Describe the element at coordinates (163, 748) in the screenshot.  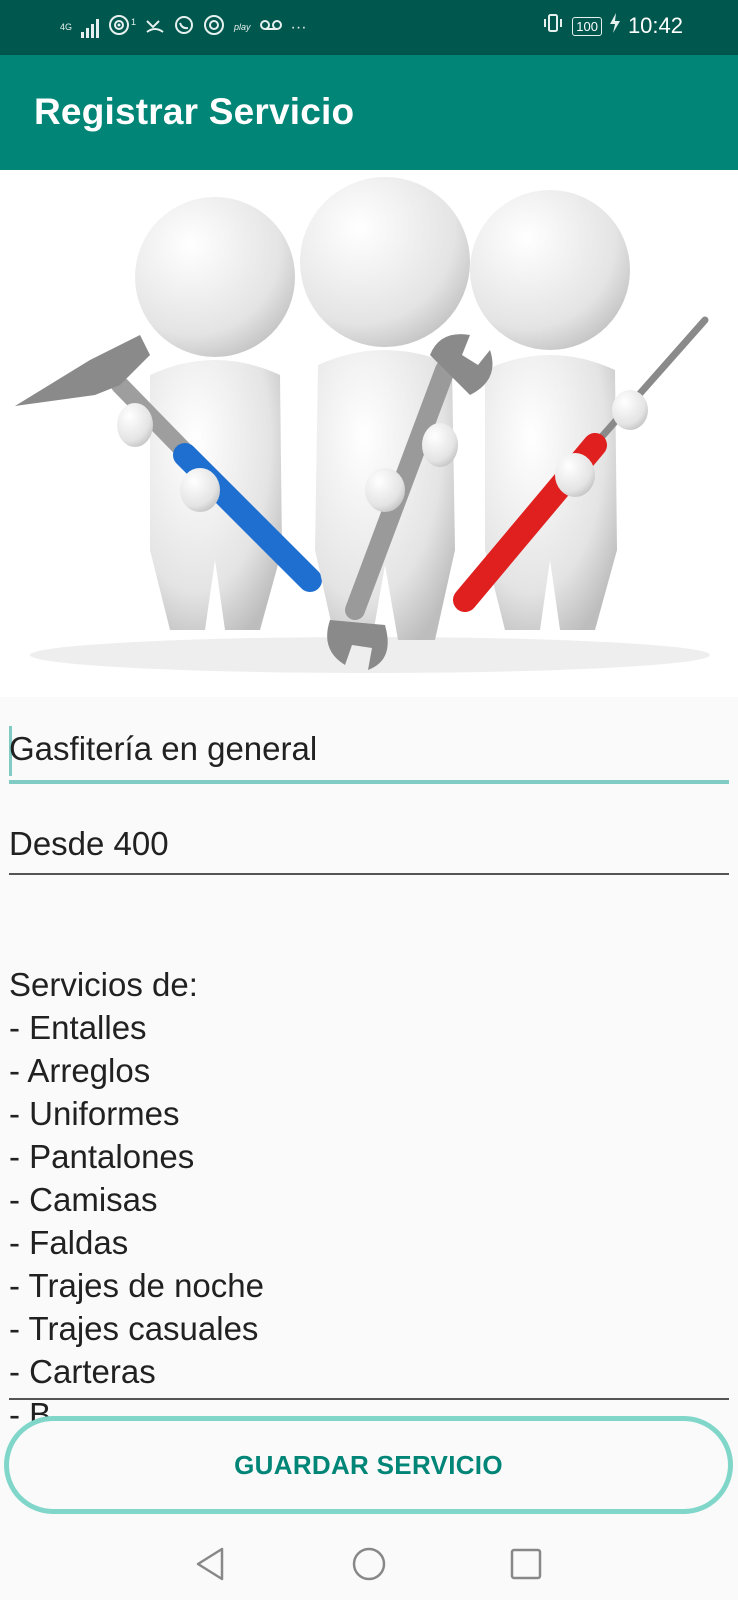
I see `service-name-value: Gasfitería en general` at that location.